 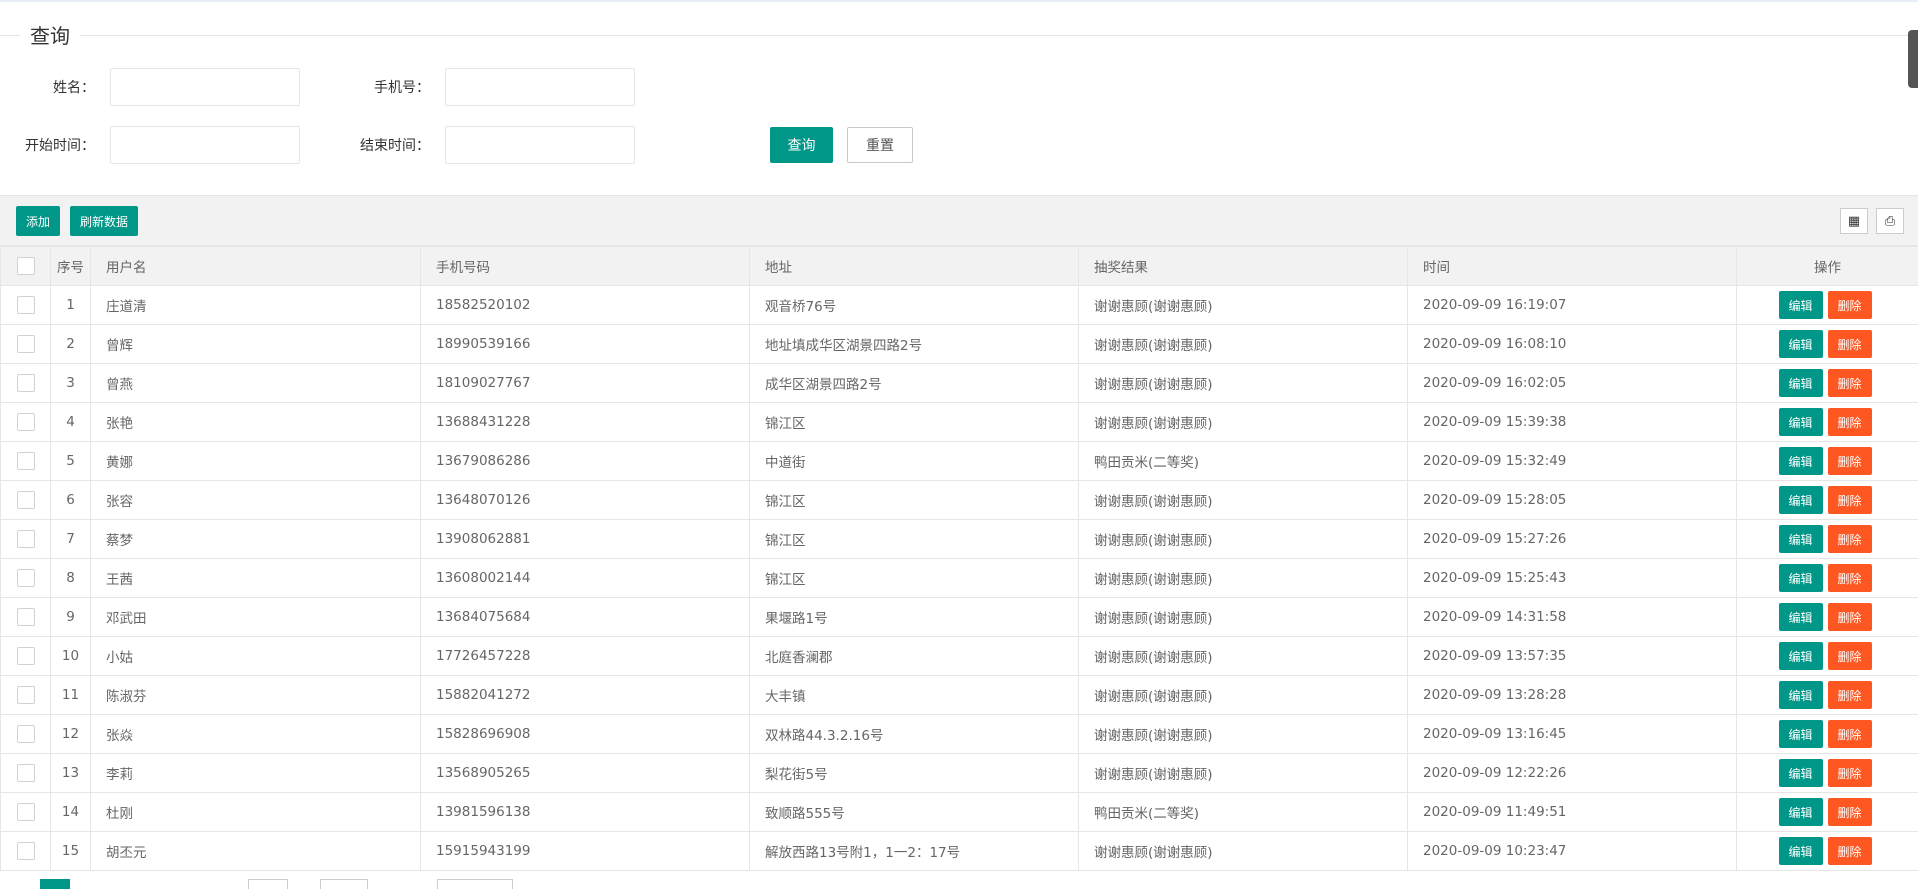 I want to click on cell-time: 2020-09-09 16:19:07, so click(x=1572, y=305).